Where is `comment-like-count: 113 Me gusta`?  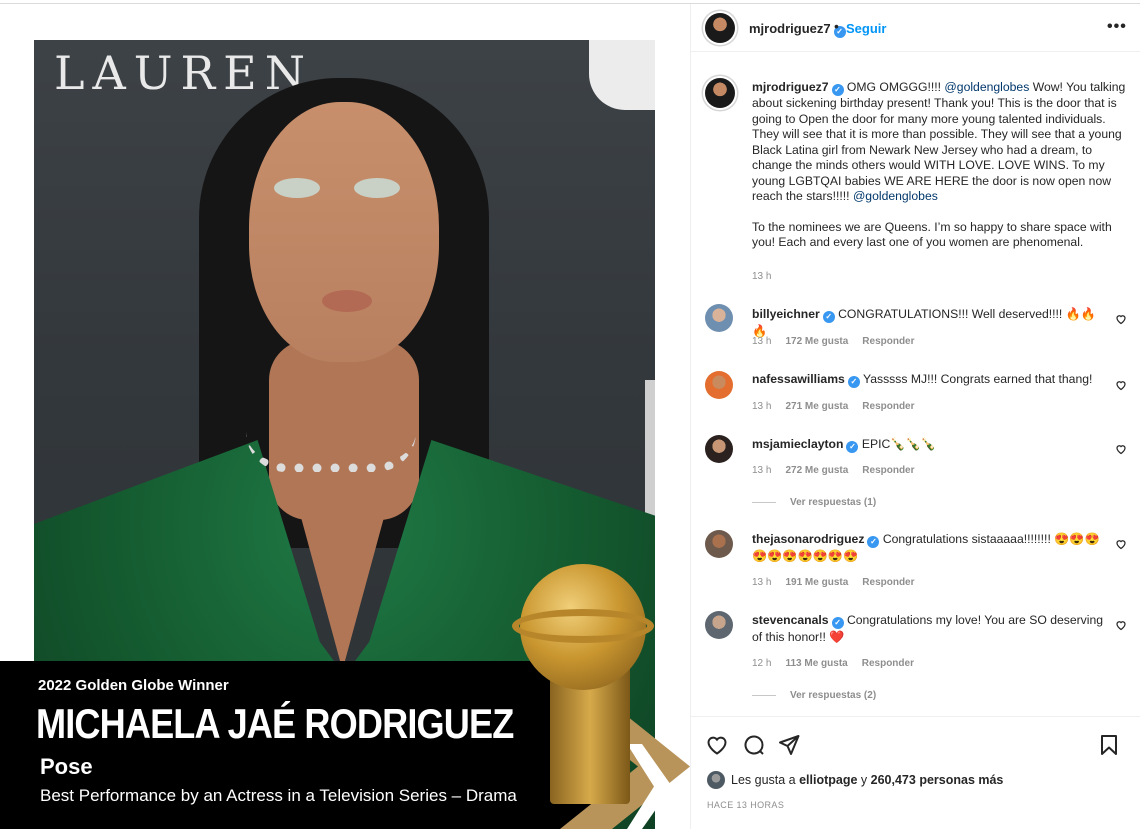 comment-like-count: 113 Me gusta is located at coordinates (816, 663).